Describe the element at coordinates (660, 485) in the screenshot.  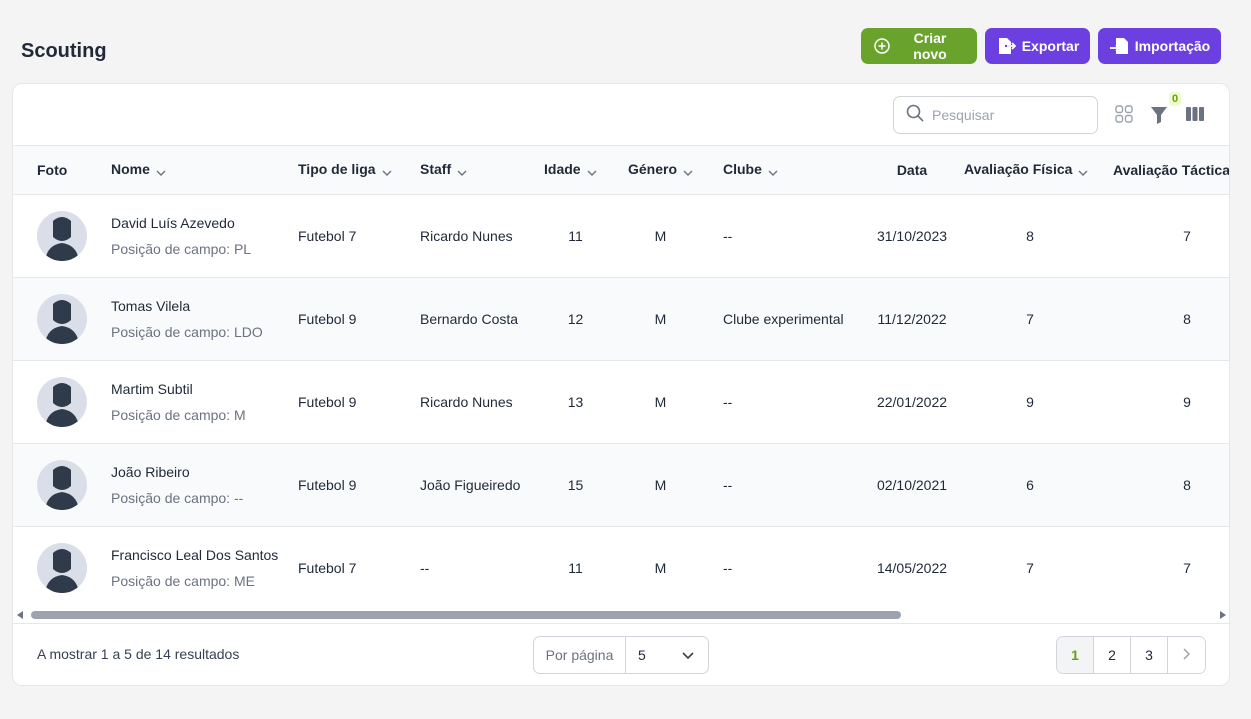
I see `gender-cell: M` at that location.